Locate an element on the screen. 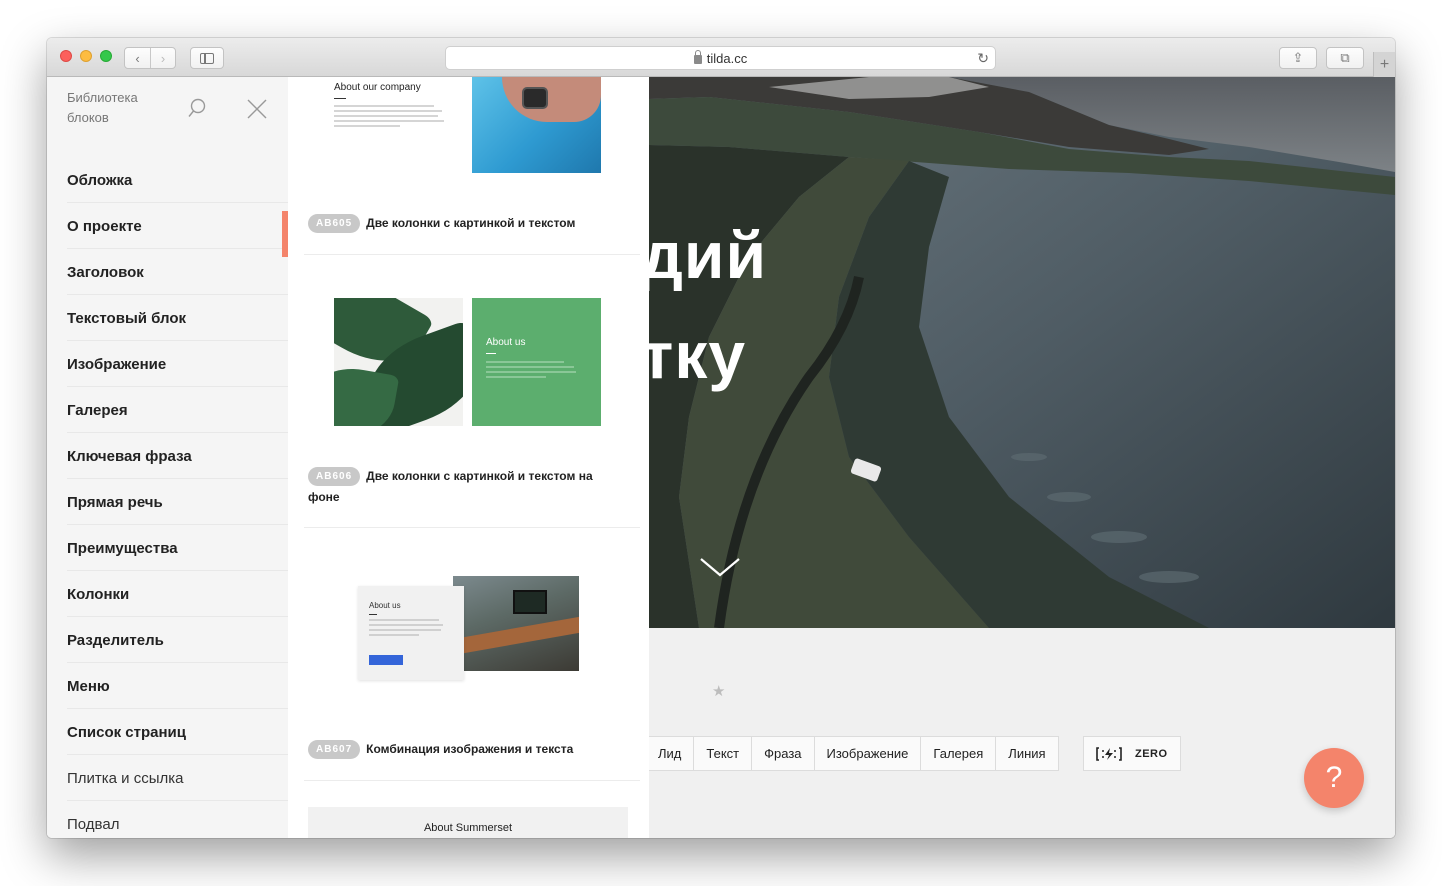 The width and height of the screenshot is (1442, 886). hand-shape is located at coordinates (551, 99).